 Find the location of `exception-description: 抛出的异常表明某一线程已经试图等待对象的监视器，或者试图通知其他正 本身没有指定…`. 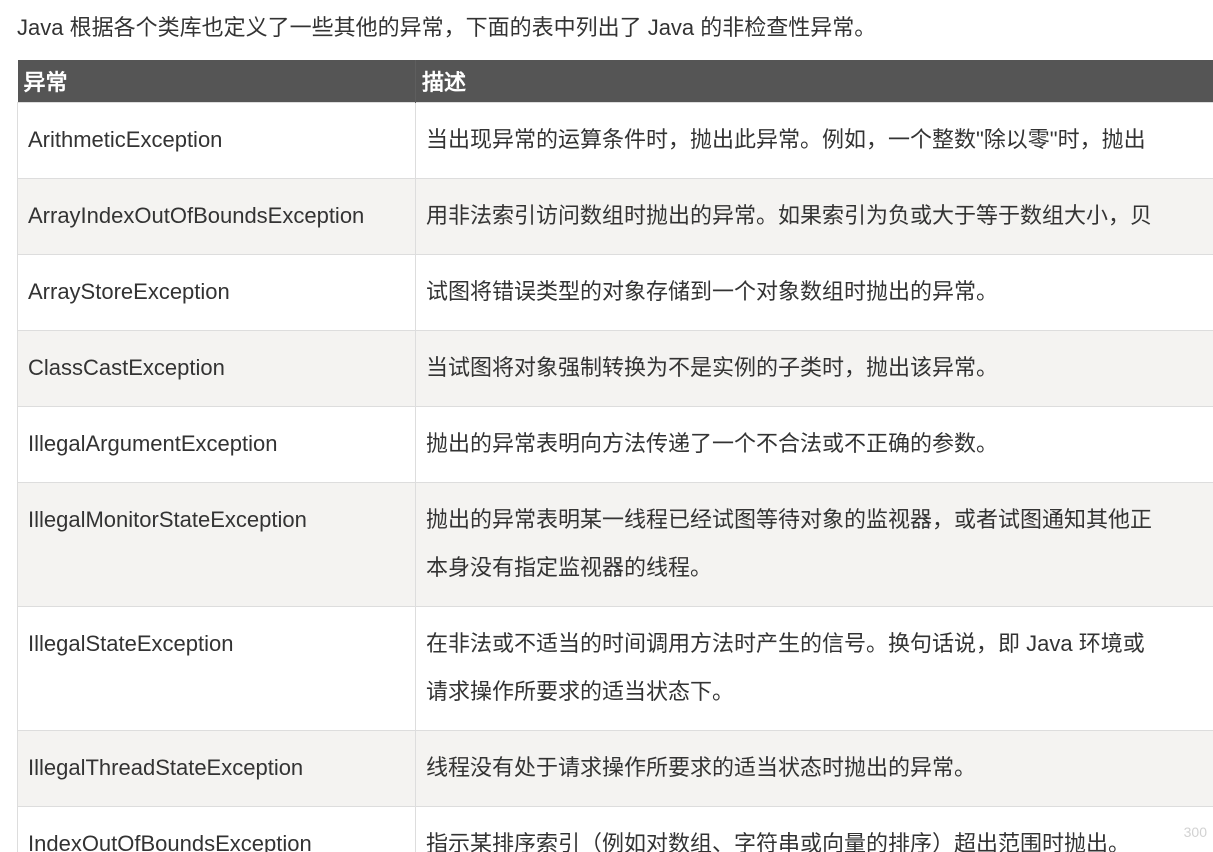

exception-description: 抛出的异常表明某一线程已经试图等待对象的监视器，或者试图通知其他正 本身没有指定… is located at coordinates (814, 544).